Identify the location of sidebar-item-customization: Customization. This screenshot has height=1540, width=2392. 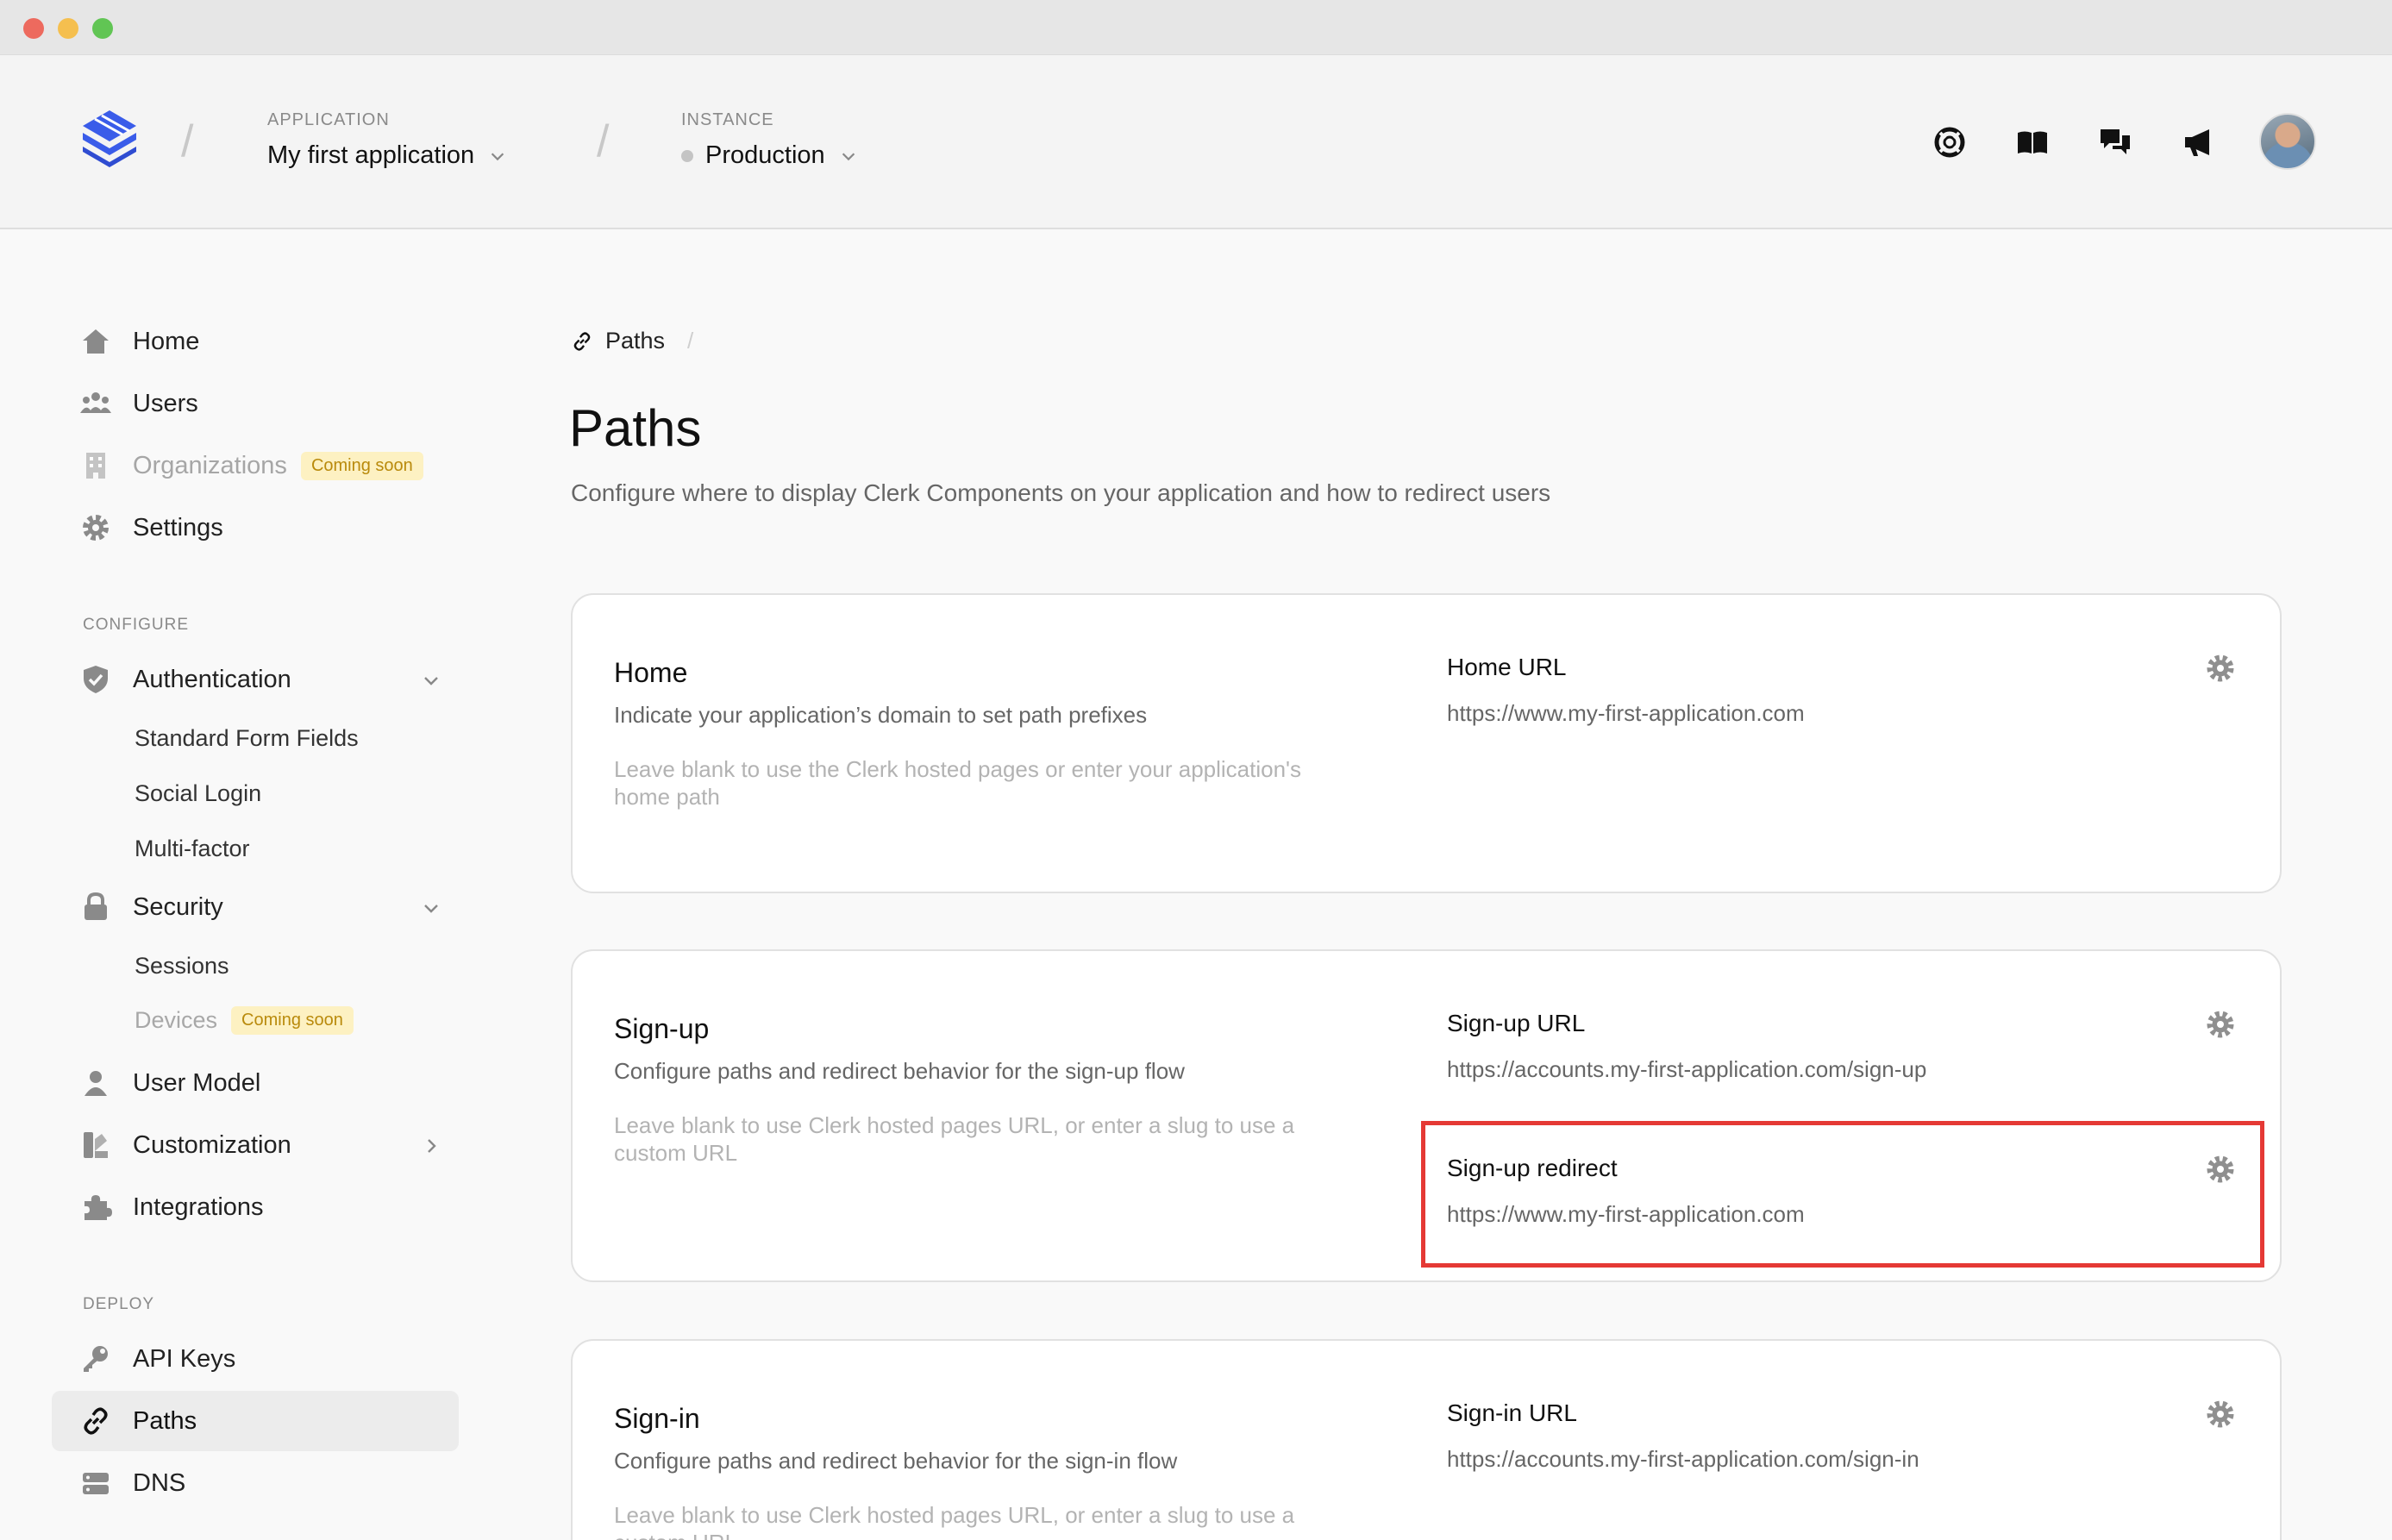
(255, 1145).